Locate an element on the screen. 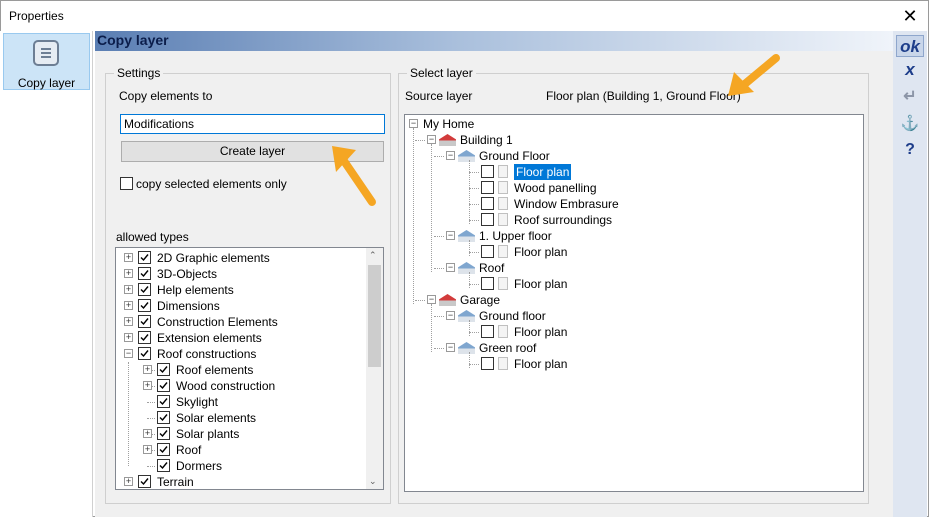 The width and height of the screenshot is (929, 517). list-item: + Roof is located at coordinates (241, 450).